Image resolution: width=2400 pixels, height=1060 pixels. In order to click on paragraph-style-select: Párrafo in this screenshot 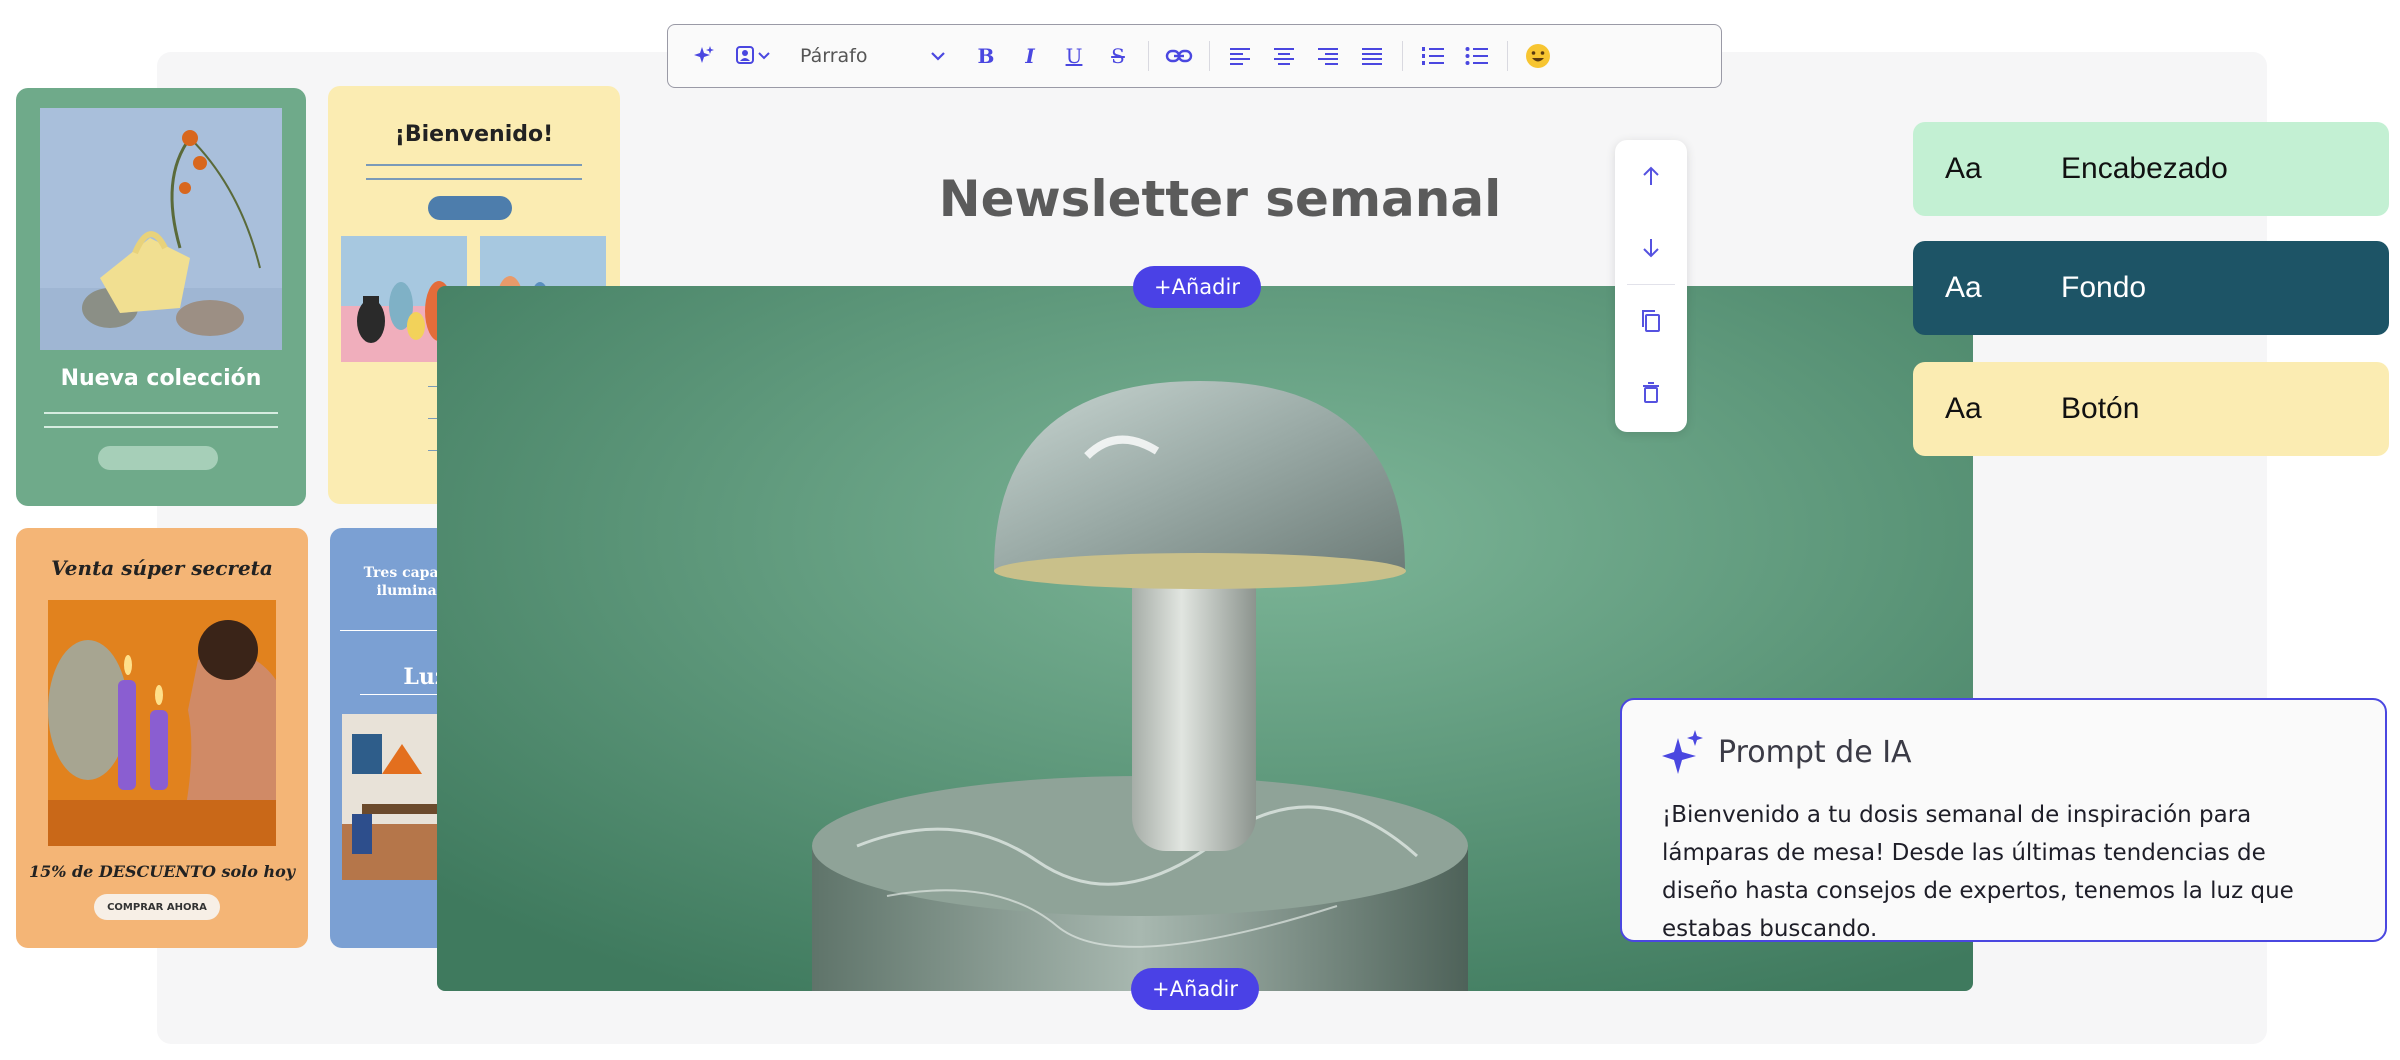, I will do `click(871, 56)`.